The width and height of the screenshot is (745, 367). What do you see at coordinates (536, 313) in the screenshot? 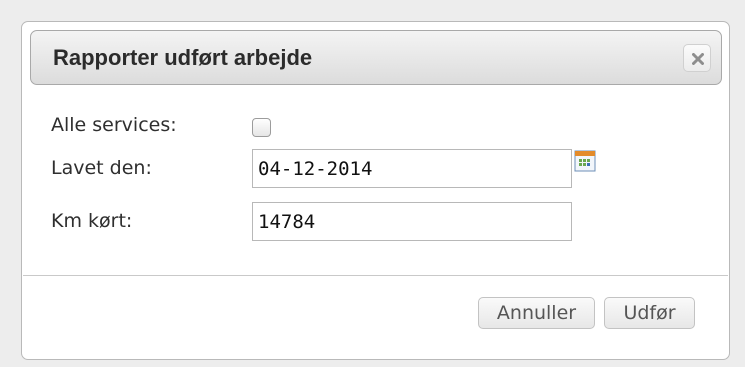
I see `cancel-button: Annuller` at bounding box center [536, 313].